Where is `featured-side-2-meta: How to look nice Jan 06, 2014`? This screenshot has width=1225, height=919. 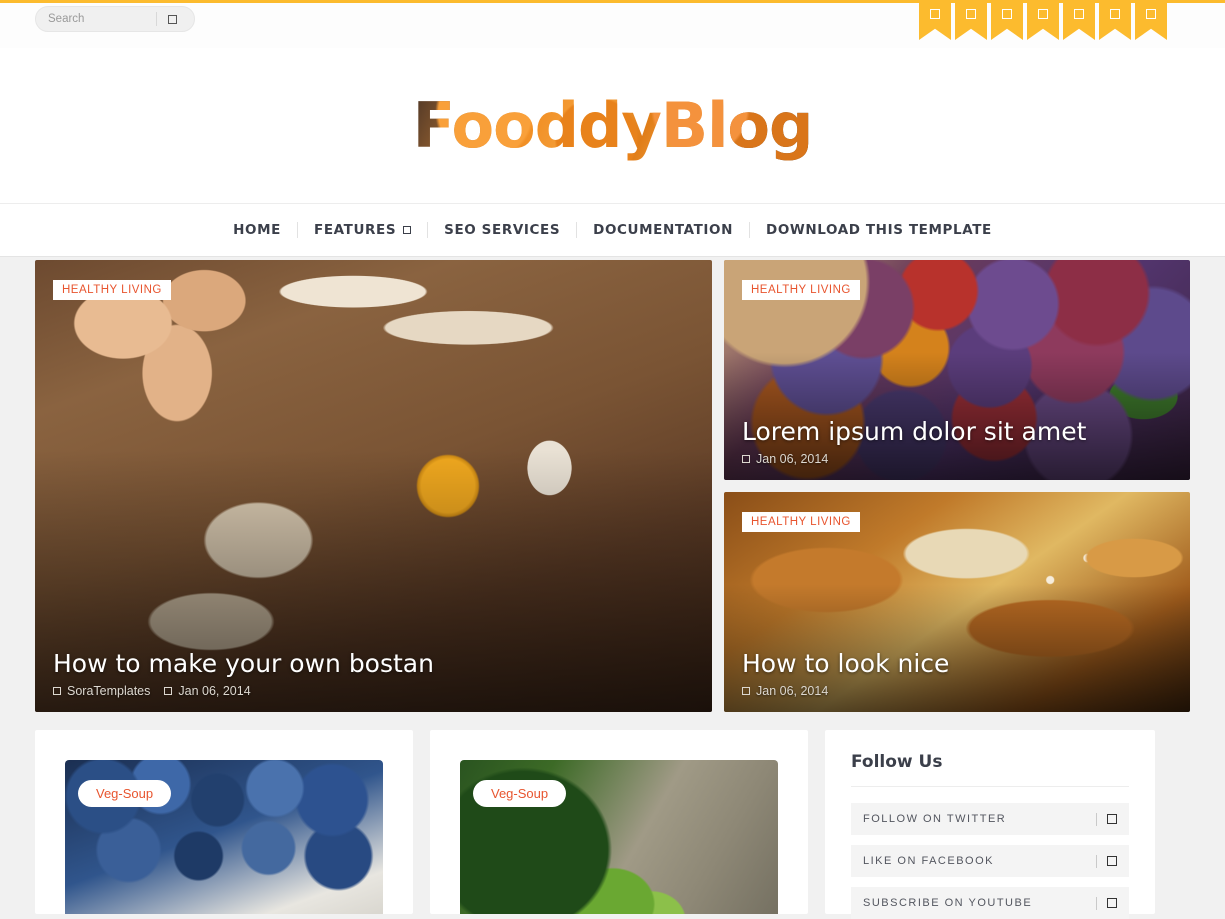 featured-side-2-meta: How to look nice Jan 06, 2014 is located at coordinates (845, 673).